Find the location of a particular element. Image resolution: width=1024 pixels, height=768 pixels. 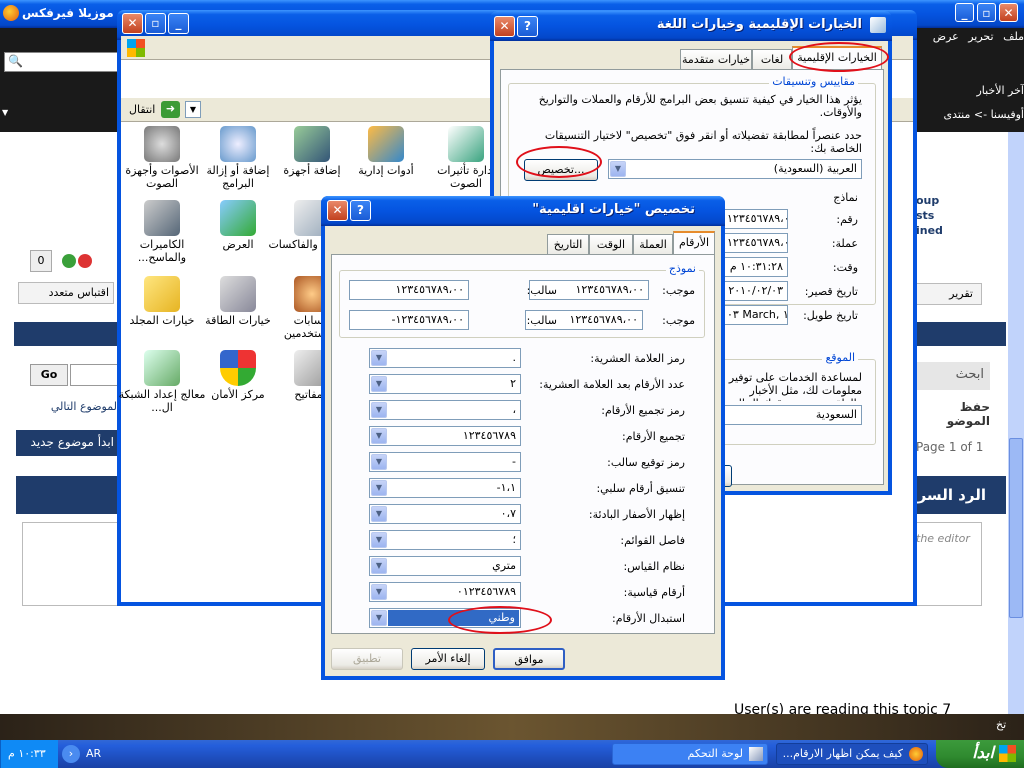

sample-short-date-label: تاريخ قصير: is located at coordinates (831, 291).